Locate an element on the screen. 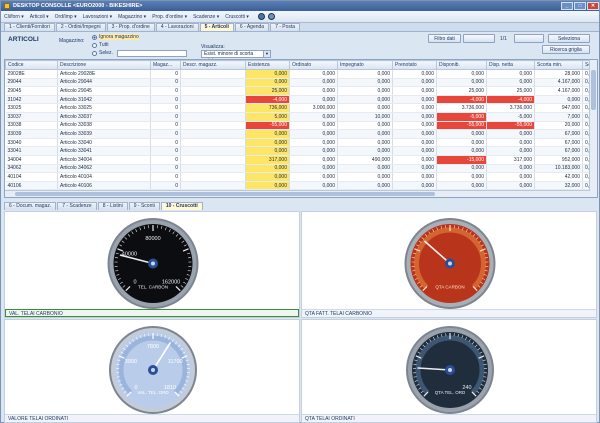 This screenshot has height=423, width=600. table-cell: 67,000 is located at coordinates (558, 143).